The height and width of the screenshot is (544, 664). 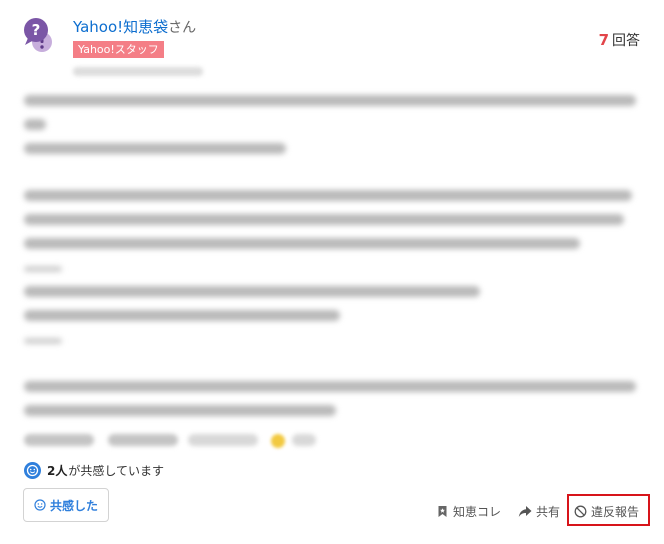 What do you see at coordinates (278, 441) in the screenshot?
I see `blurred-emoji-icon` at bounding box center [278, 441].